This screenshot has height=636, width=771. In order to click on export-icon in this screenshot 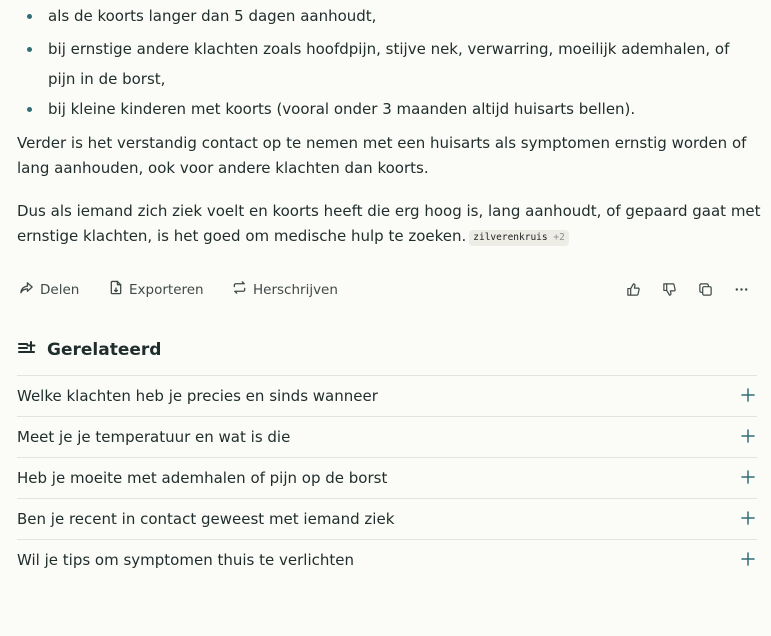, I will do `click(119, 289)`.